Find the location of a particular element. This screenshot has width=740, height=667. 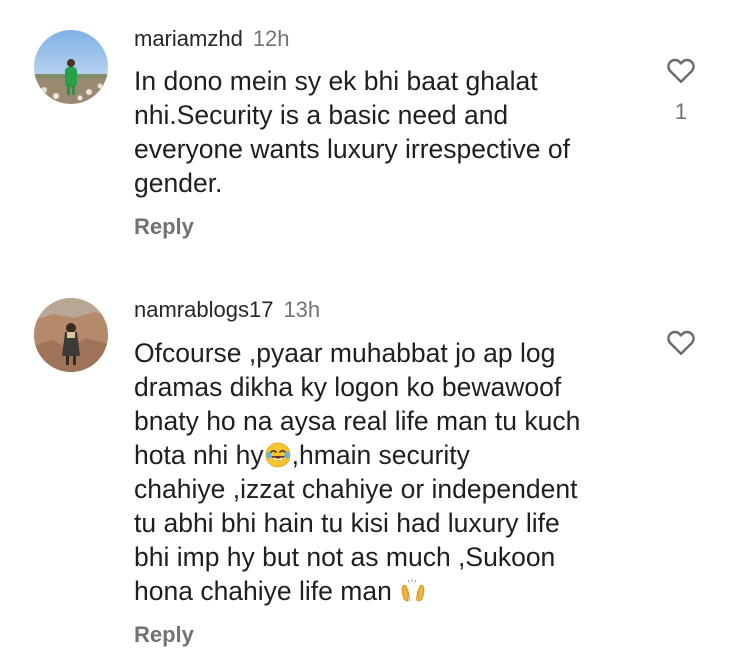

reply-button: Reply is located at coordinates (164, 635).